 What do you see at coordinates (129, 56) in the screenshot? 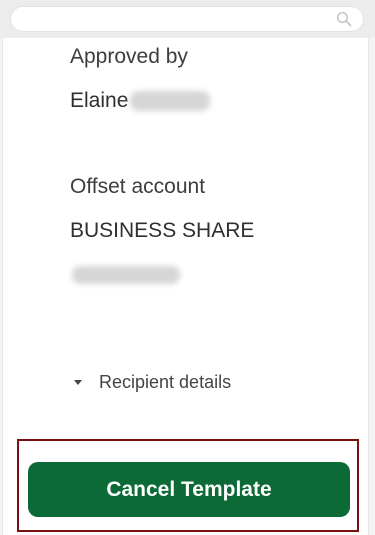
I see `approved-by-label: Approved by` at bounding box center [129, 56].